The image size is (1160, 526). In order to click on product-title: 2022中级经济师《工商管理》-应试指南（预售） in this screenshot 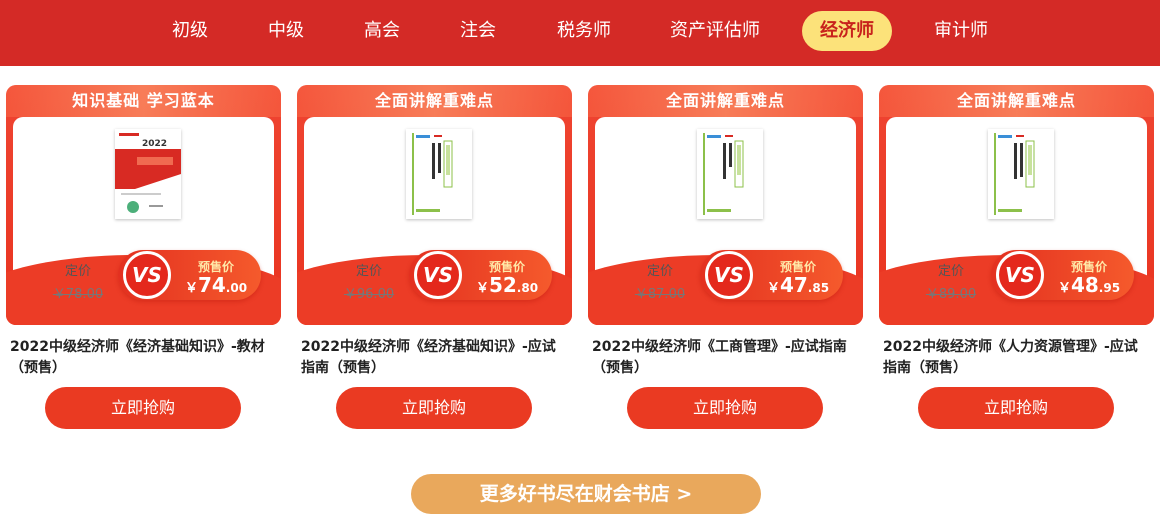, I will do `click(726, 358)`.